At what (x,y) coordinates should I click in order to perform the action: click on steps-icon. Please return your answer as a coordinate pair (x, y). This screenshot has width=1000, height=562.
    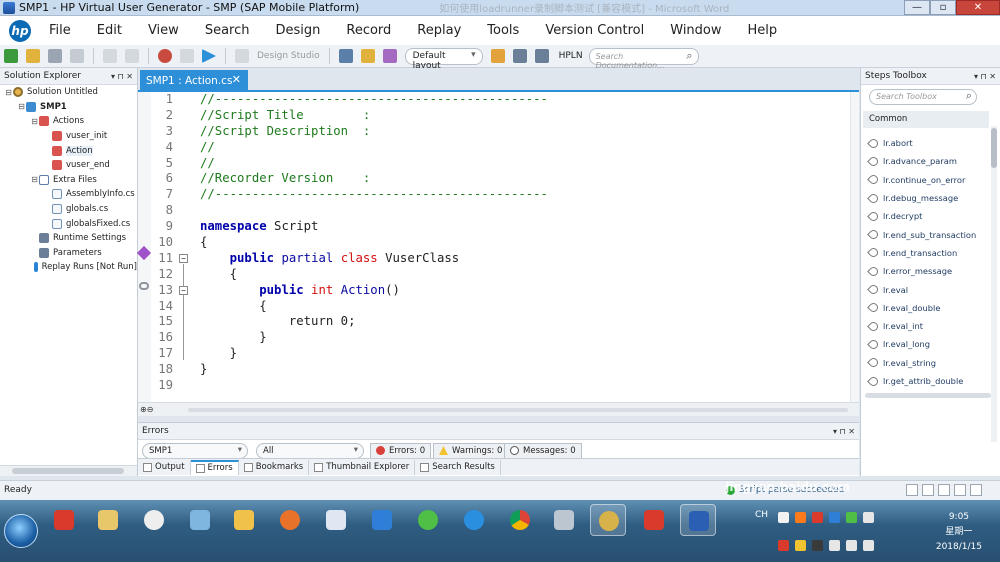
    Looking at the image, I should click on (345, 56).